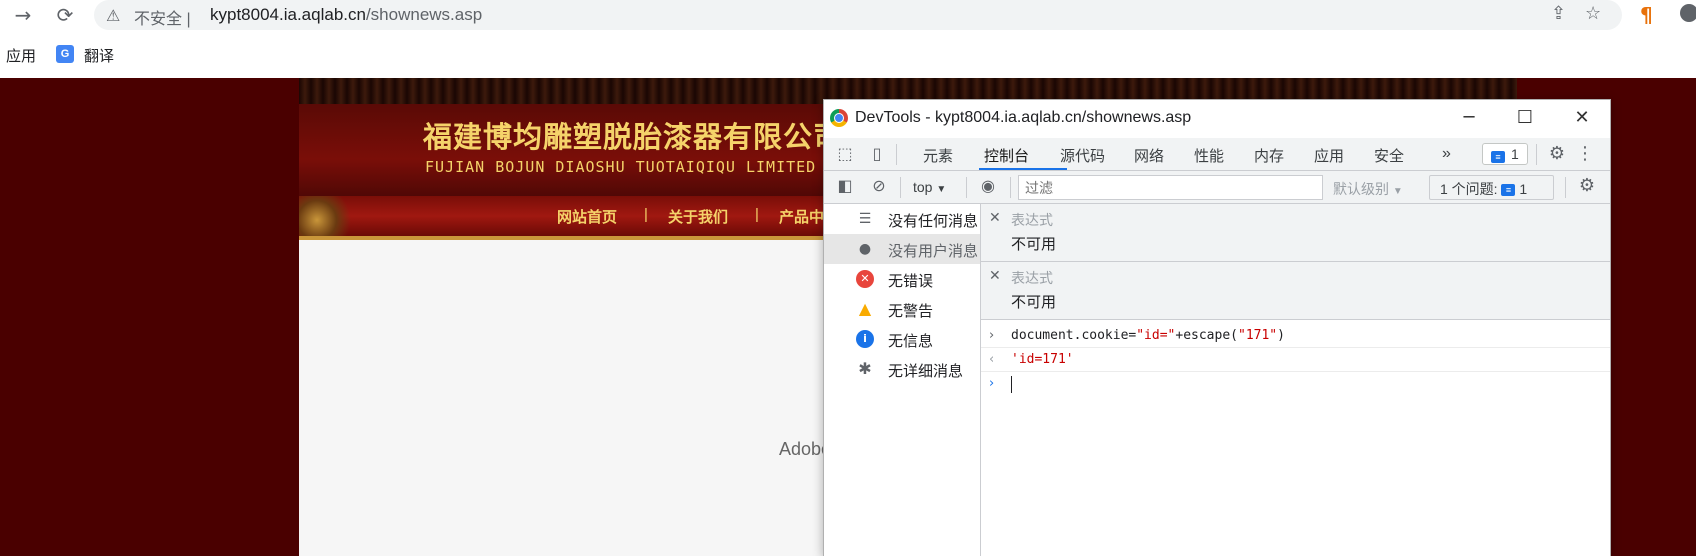 The height and width of the screenshot is (556, 1696). I want to click on device-toolbar-icon: ▯, so click(877, 155).